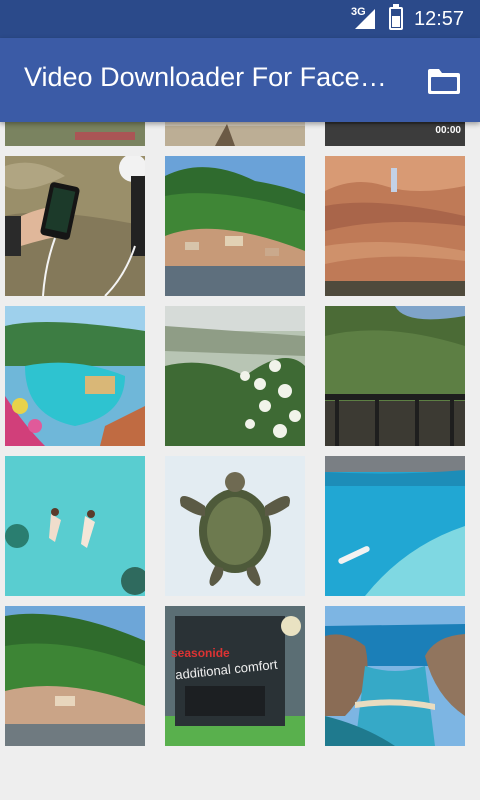 The height and width of the screenshot is (800, 480). What do you see at coordinates (212, 77) in the screenshot?
I see `app-title: Video Downloader For Facebook` at bounding box center [212, 77].